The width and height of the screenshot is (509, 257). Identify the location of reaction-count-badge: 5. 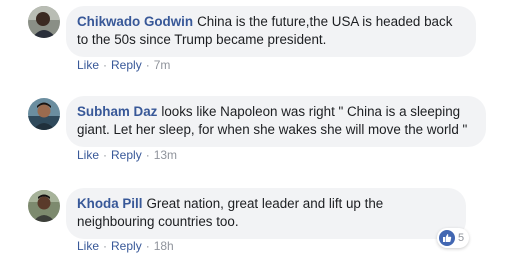
(453, 238).